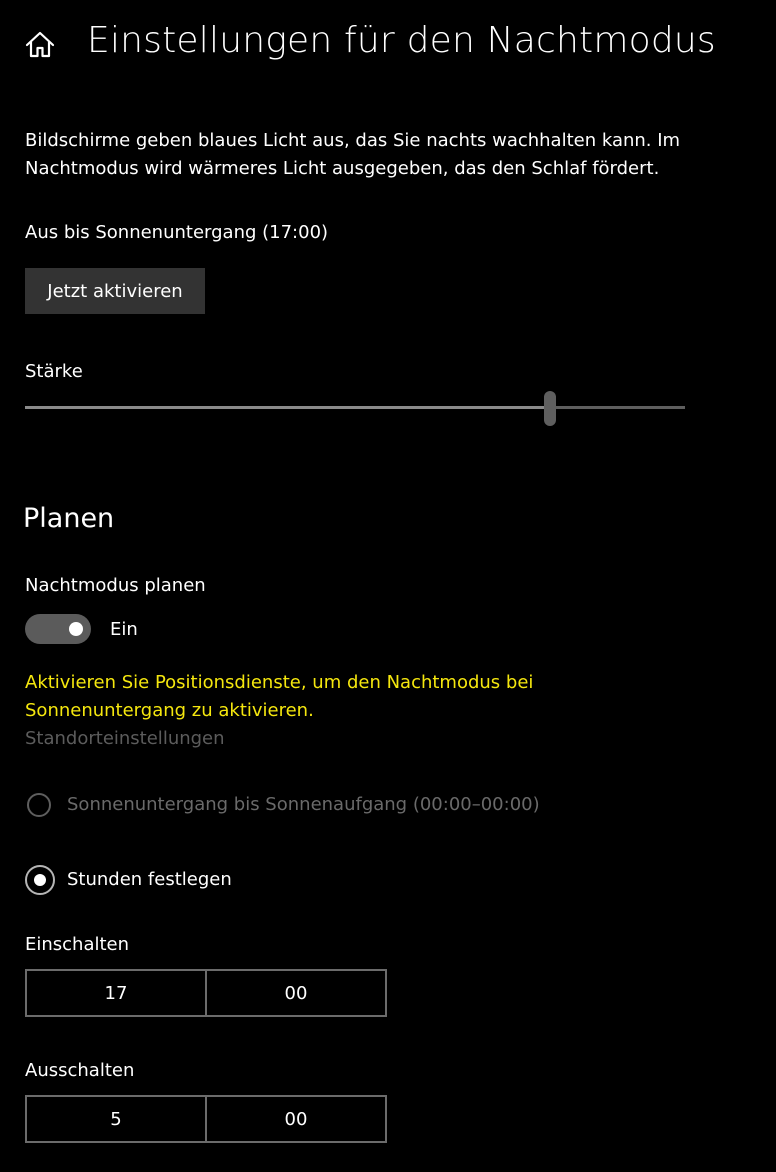 The height and width of the screenshot is (1172, 776). What do you see at coordinates (169, 710) in the screenshot?
I see `location-warning-line-2: Sonnenuntergang zu aktivieren.` at bounding box center [169, 710].